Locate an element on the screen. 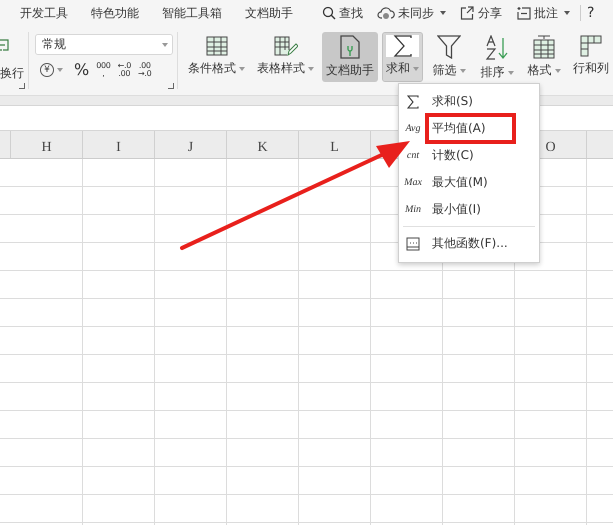 The height and width of the screenshot is (525, 613). function-icon: Avg is located at coordinates (413, 128).